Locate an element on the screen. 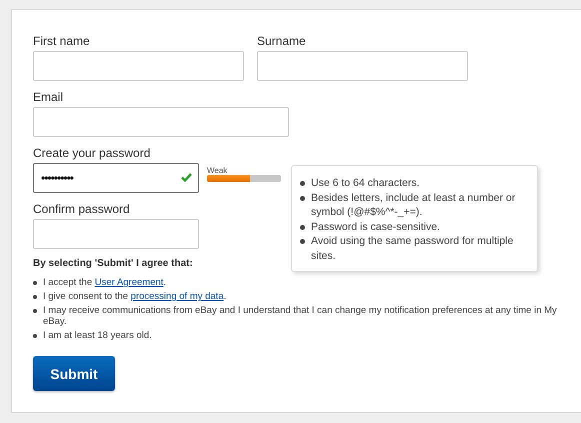  input-field: •••••••••• is located at coordinates (116, 178).